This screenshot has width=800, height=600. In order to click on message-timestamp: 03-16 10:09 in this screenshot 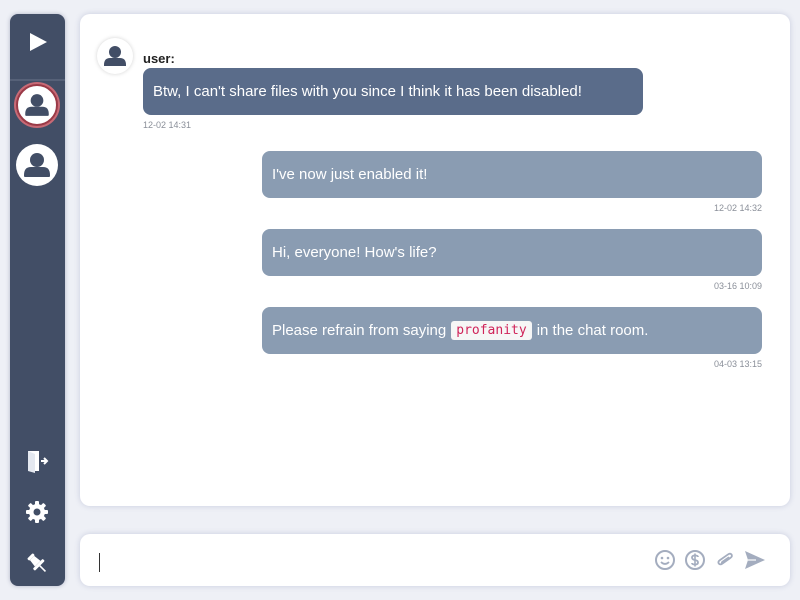, I will do `click(737, 286)`.